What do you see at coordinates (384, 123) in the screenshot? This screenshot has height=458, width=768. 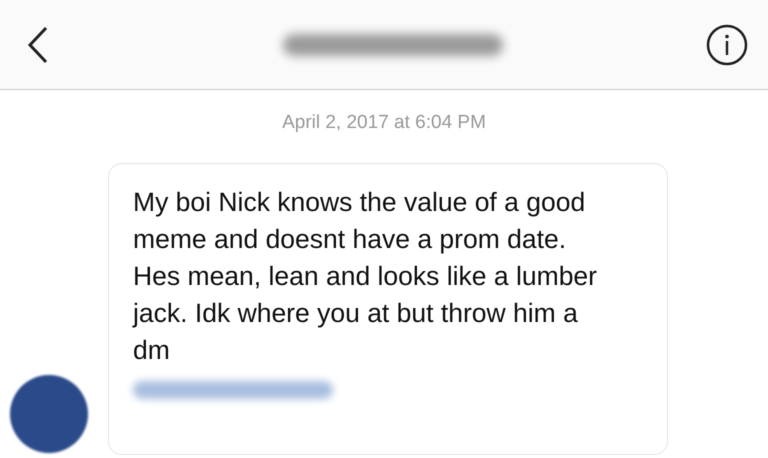 I see `message-timestamp: April 2, 2017 at 6:04 PM` at bounding box center [384, 123].